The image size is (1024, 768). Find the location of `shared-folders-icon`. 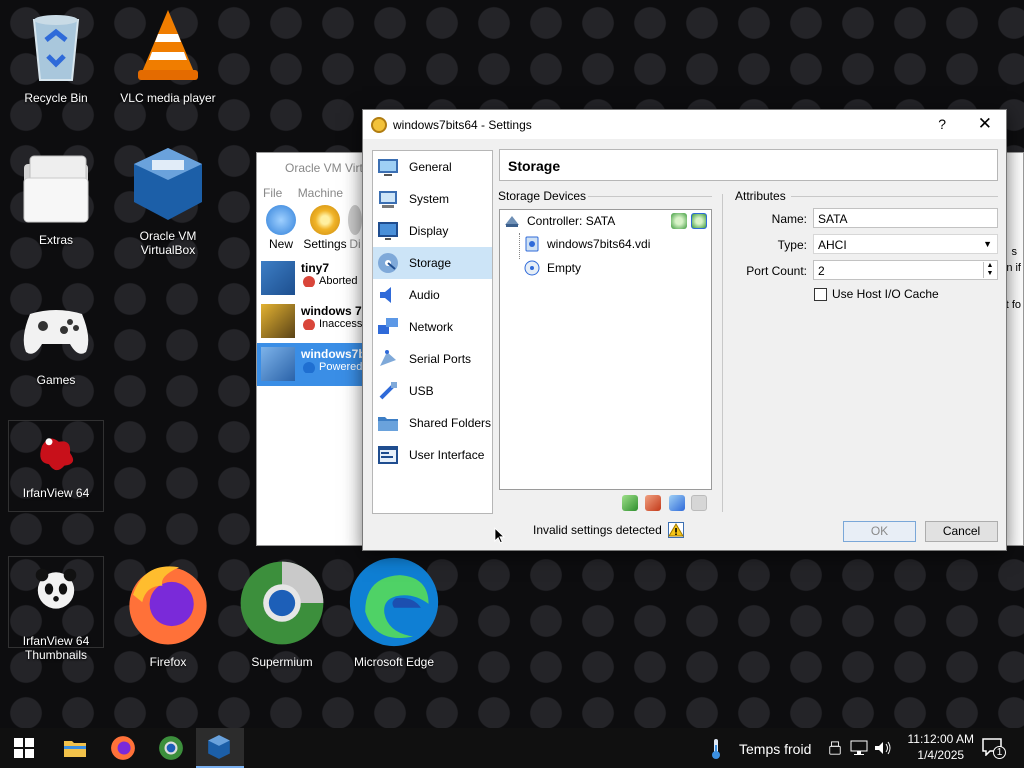

shared-folders-icon is located at coordinates (388, 424).